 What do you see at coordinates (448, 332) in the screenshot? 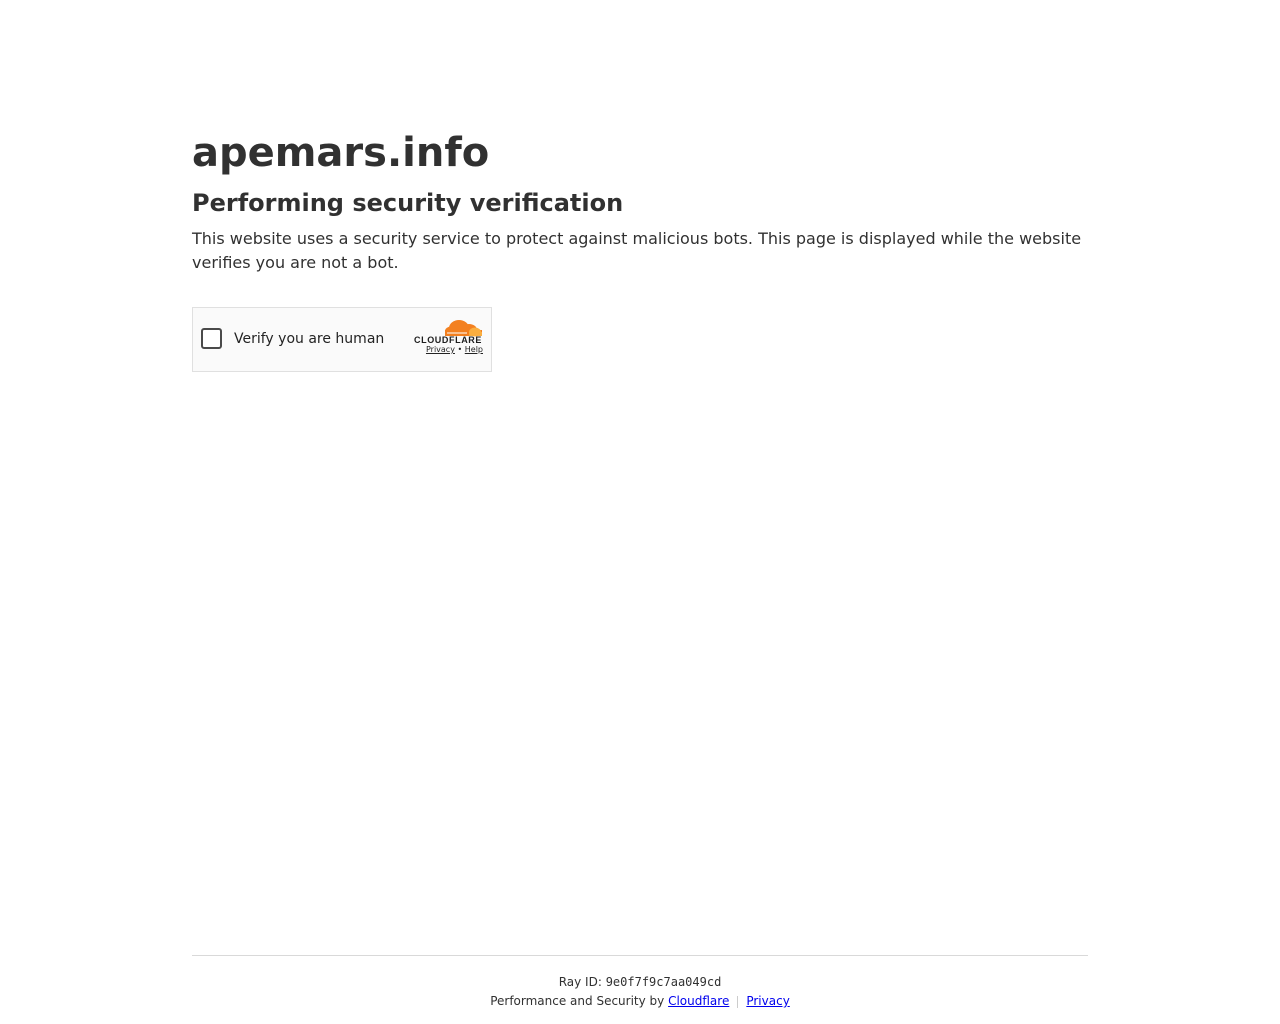
I see `cloudflare-logo: CLOUDFLARE` at bounding box center [448, 332].